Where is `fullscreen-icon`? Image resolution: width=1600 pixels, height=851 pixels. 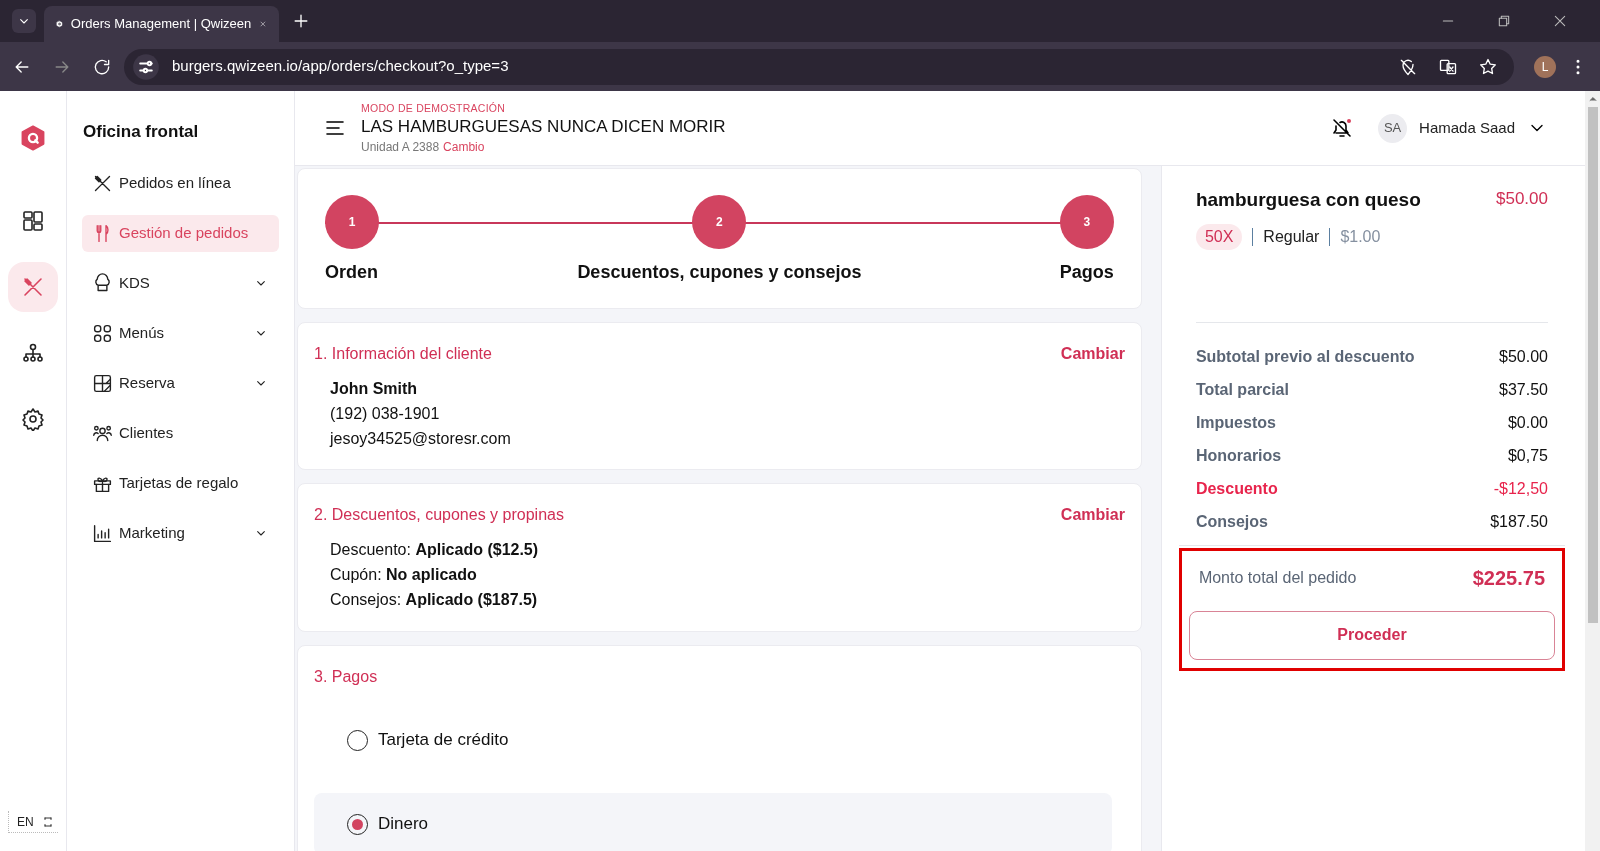
fullscreen-icon is located at coordinates (47, 821).